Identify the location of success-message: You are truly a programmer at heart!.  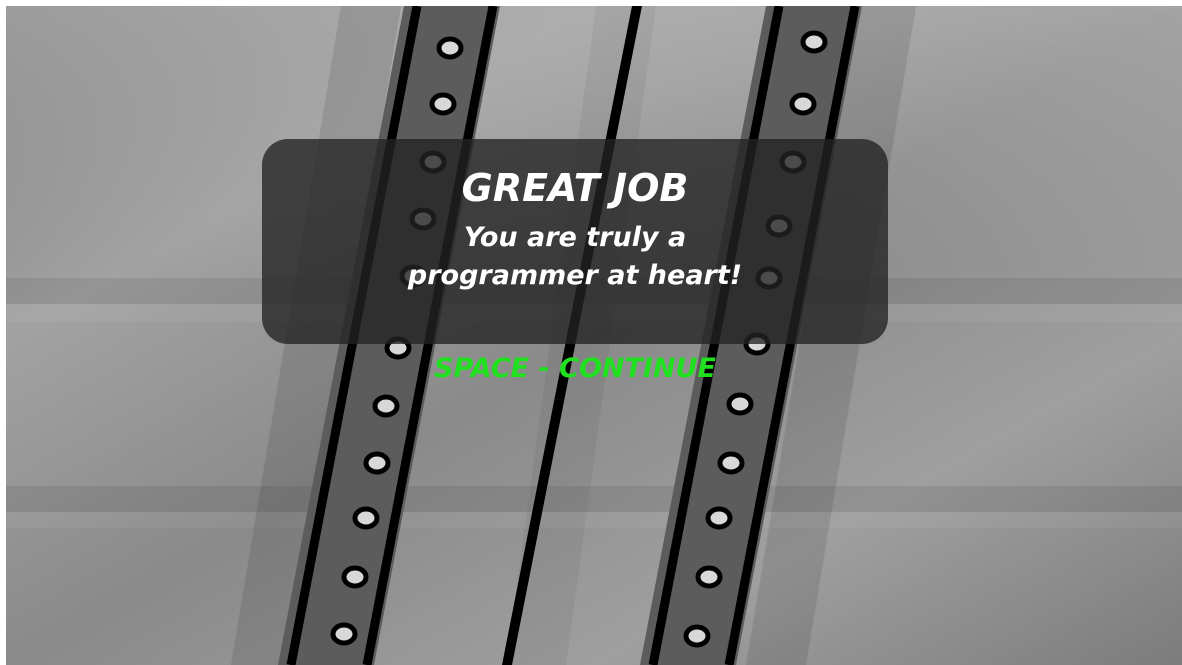
(575, 257).